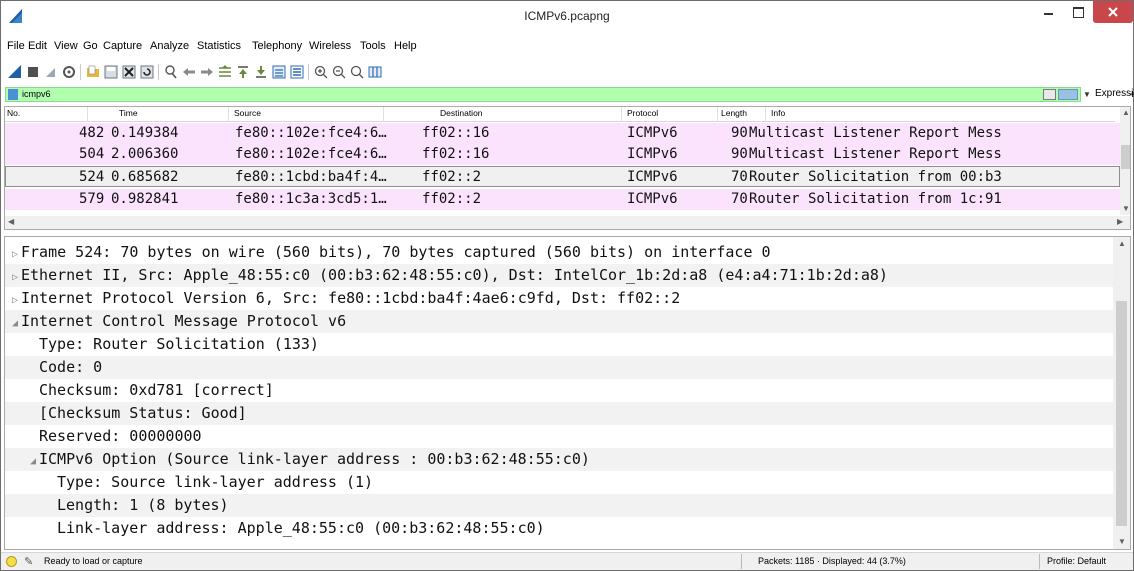 This screenshot has height=571, width=1134. I want to click on open-file-icon, so click(93, 72).